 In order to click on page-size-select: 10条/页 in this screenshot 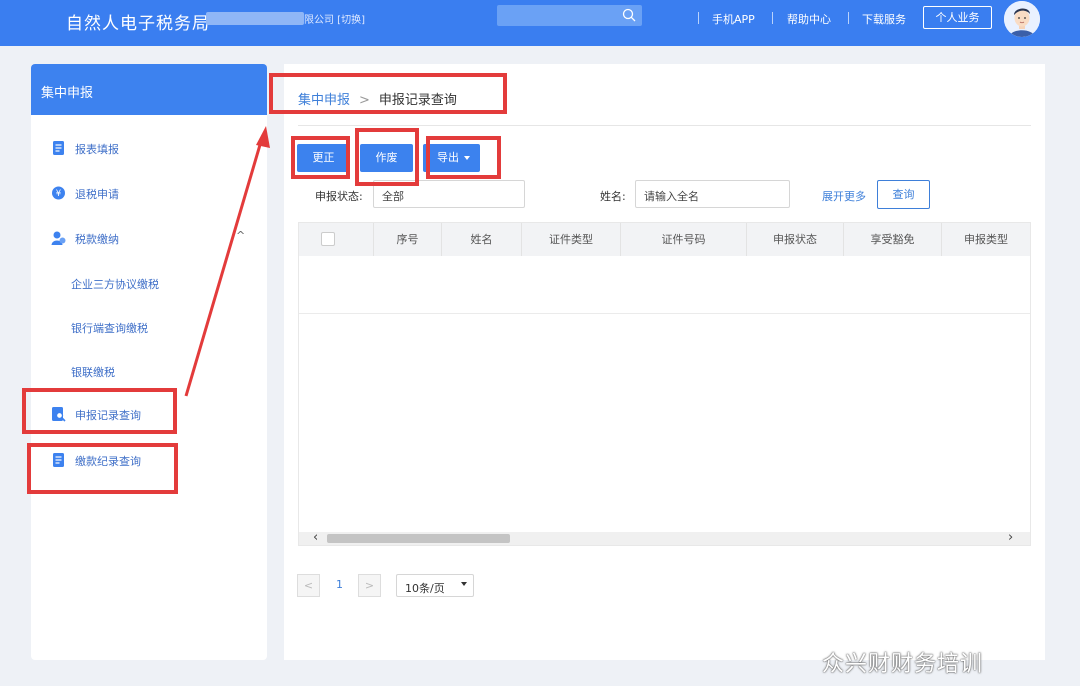, I will do `click(435, 585)`.